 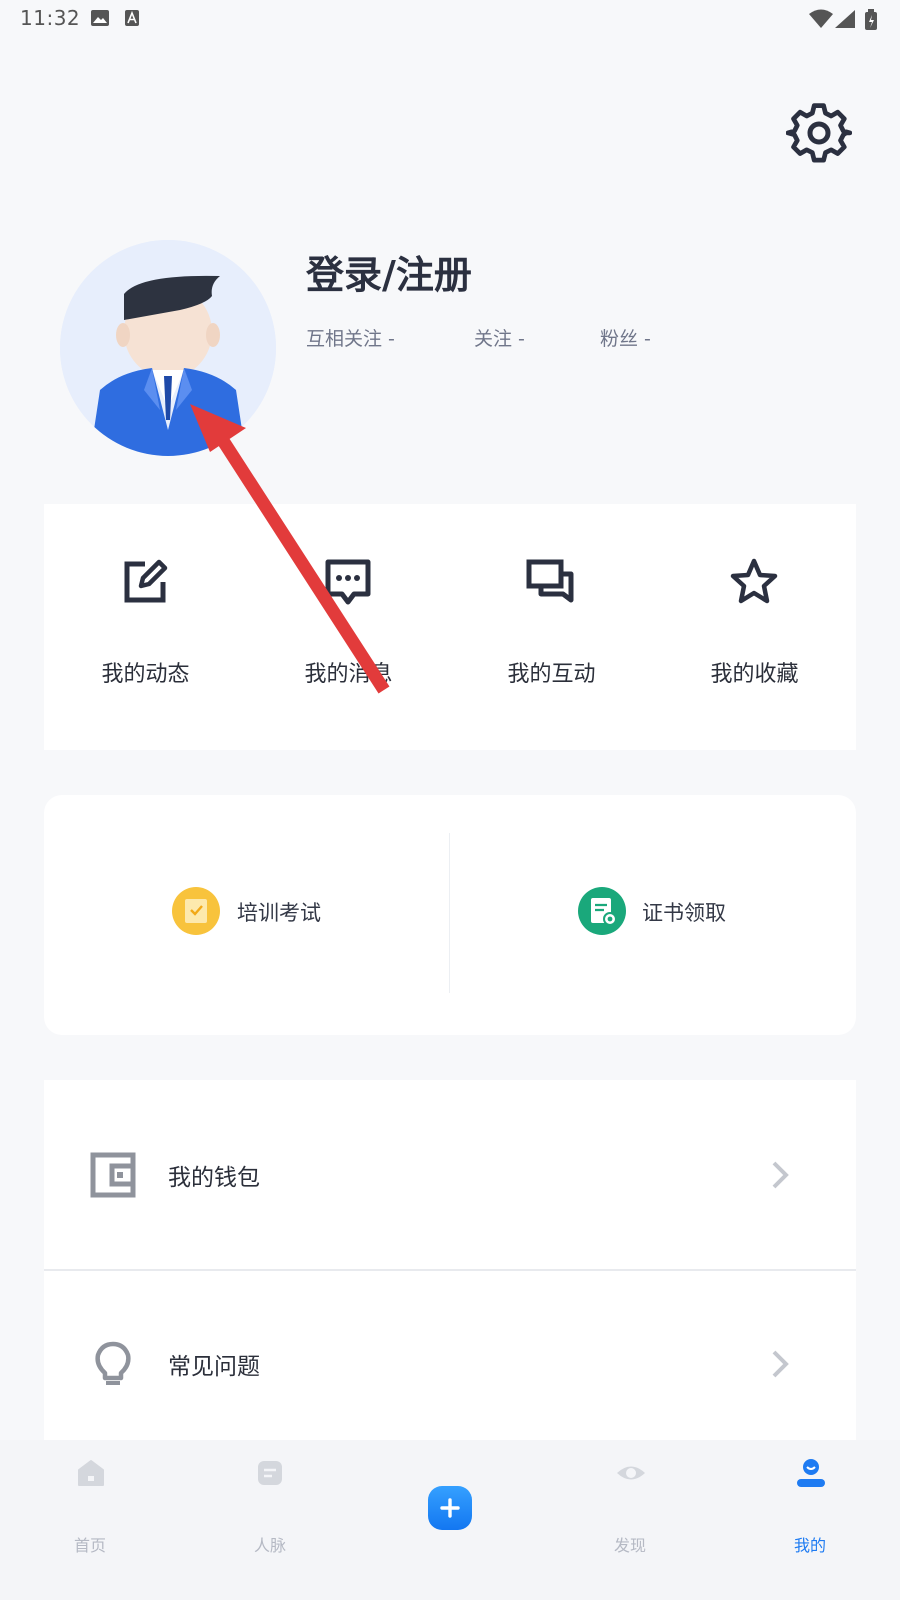 What do you see at coordinates (348, 674) in the screenshot?
I see `quick-action-label: 我的消息` at bounding box center [348, 674].